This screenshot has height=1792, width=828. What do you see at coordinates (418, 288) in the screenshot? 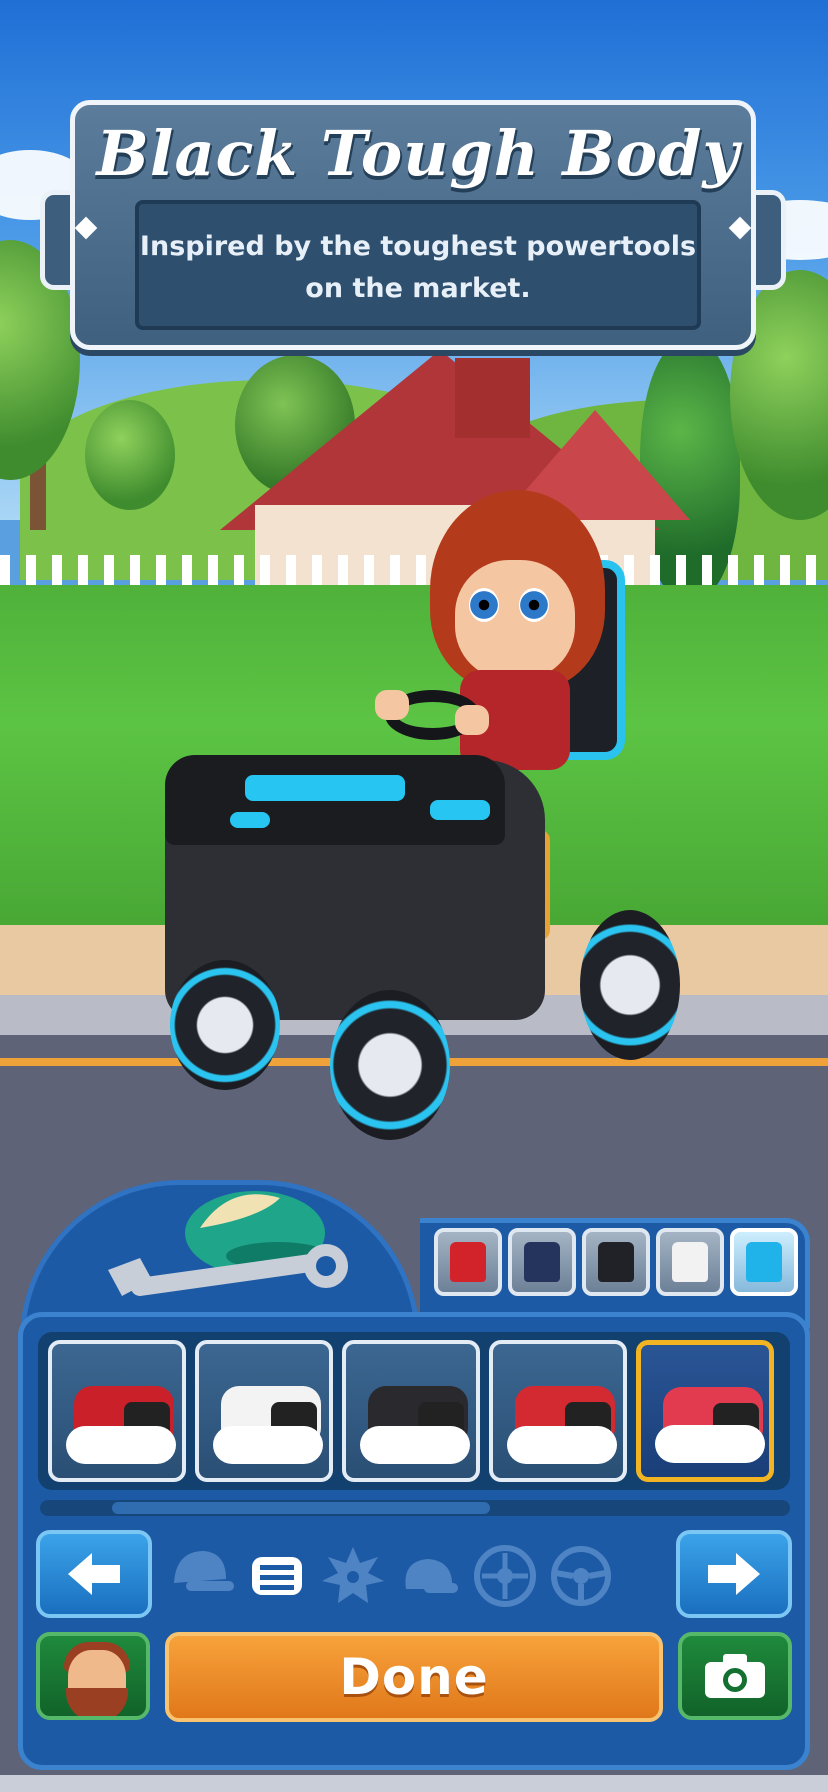
I see `description-line: on the market.` at bounding box center [418, 288].